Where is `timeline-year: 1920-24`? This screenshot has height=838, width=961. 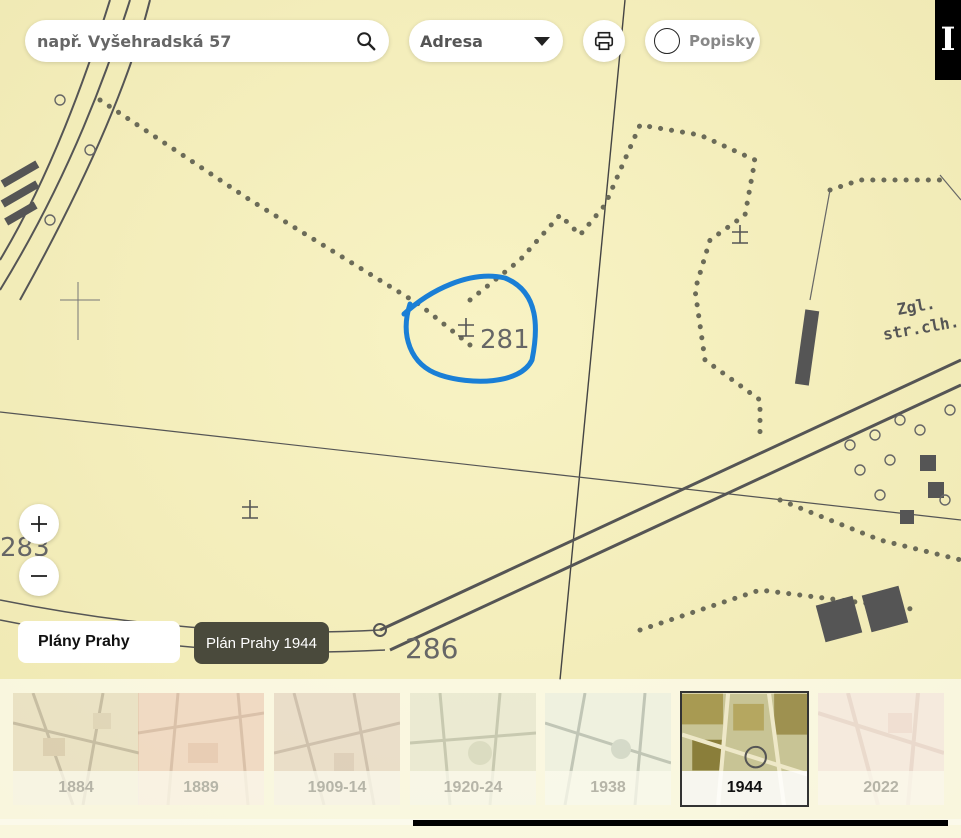 timeline-year: 1920-24 is located at coordinates (473, 788).